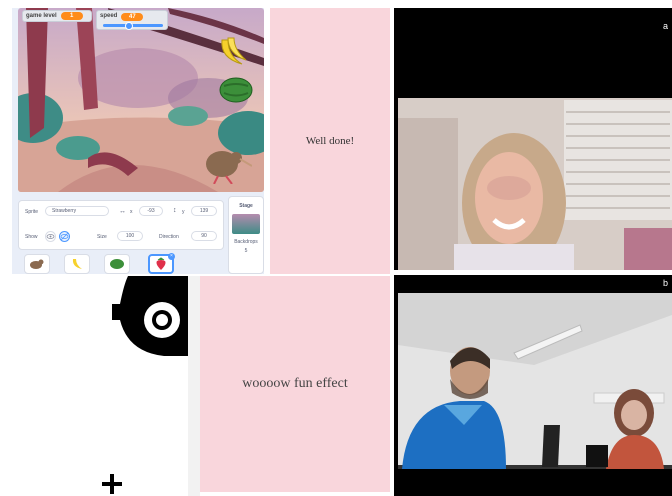 Image resolution: width=672 pixels, height=496 pixels. What do you see at coordinates (129, 26) in the screenshot?
I see `speed-slider-knob` at bounding box center [129, 26].